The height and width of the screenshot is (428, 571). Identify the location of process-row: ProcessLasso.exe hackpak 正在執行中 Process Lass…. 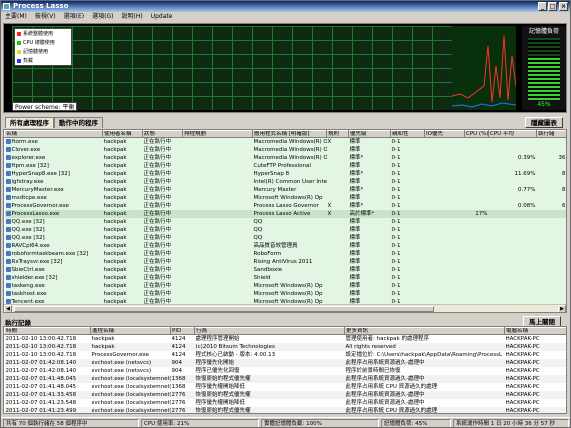
(285, 214).